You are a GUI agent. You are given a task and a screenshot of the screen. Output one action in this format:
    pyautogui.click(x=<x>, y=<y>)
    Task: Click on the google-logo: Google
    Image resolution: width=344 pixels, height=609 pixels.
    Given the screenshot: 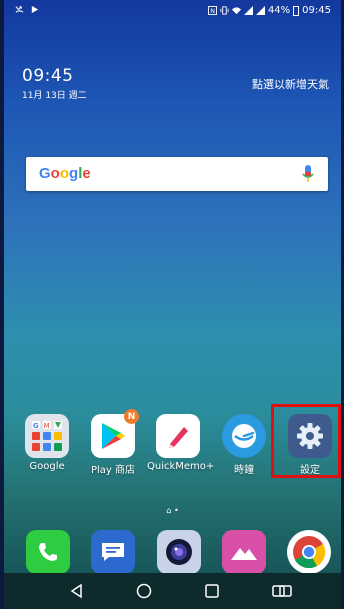 What is the action you would take?
    pyautogui.click(x=65, y=173)
    